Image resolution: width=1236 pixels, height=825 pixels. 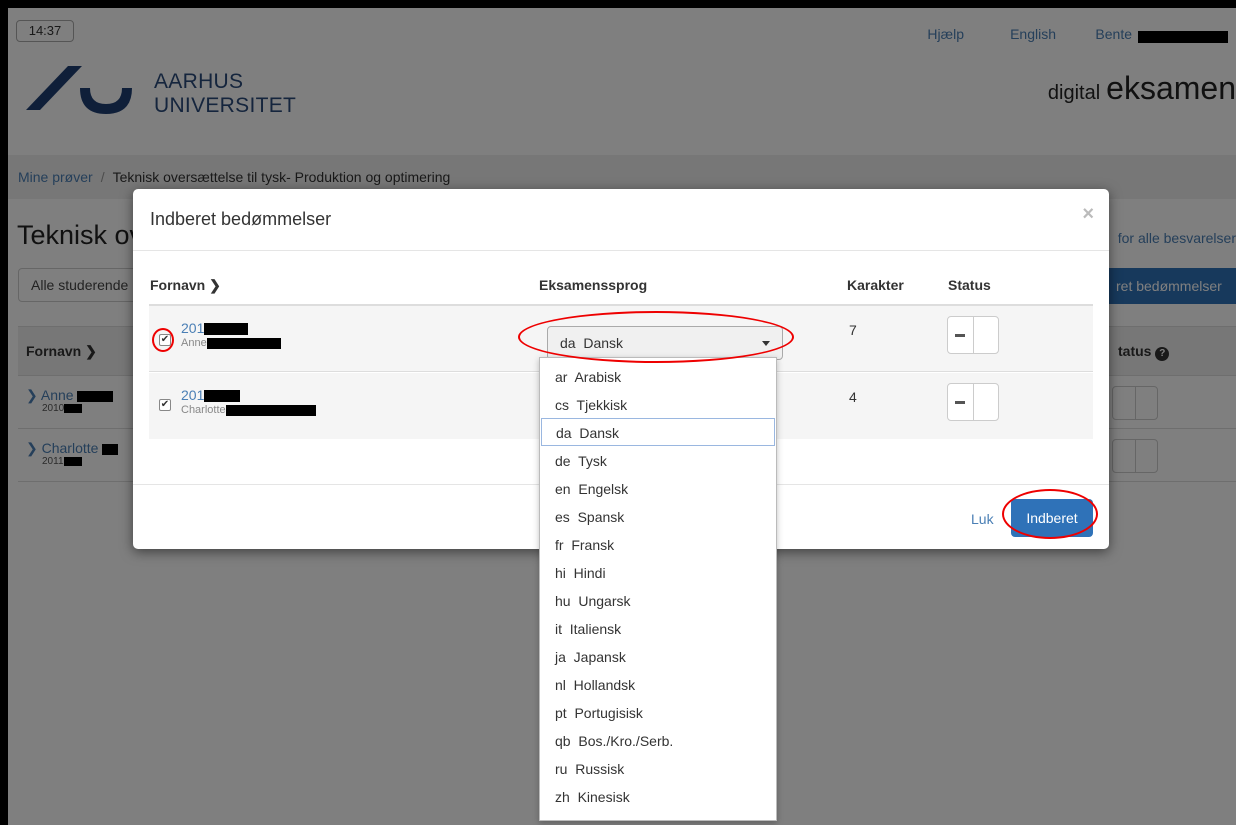 I want to click on language-option: pt Portugisisk, so click(x=658, y=713).